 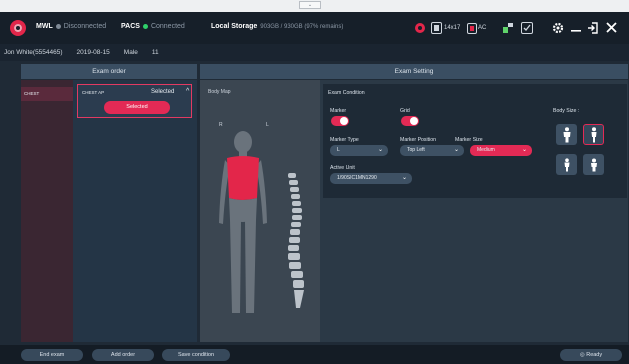 What do you see at coordinates (93, 52) in the screenshot?
I see `patient-date: 2019-08-15` at bounding box center [93, 52].